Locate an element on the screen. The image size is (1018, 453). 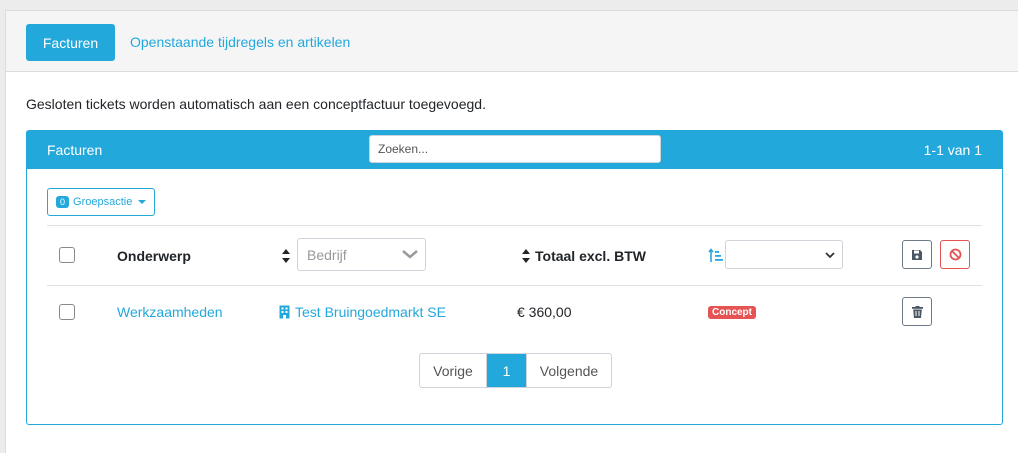
panel-header: Facturen 1-1 van 1 is located at coordinates (514, 150).